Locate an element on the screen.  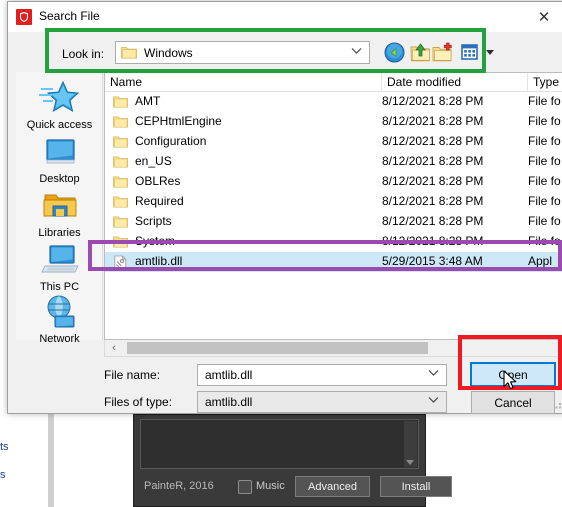
table-row: CEPHtmlEngine 8/12/2021 8:28 PM File fo is located at coordinates (333, 122).